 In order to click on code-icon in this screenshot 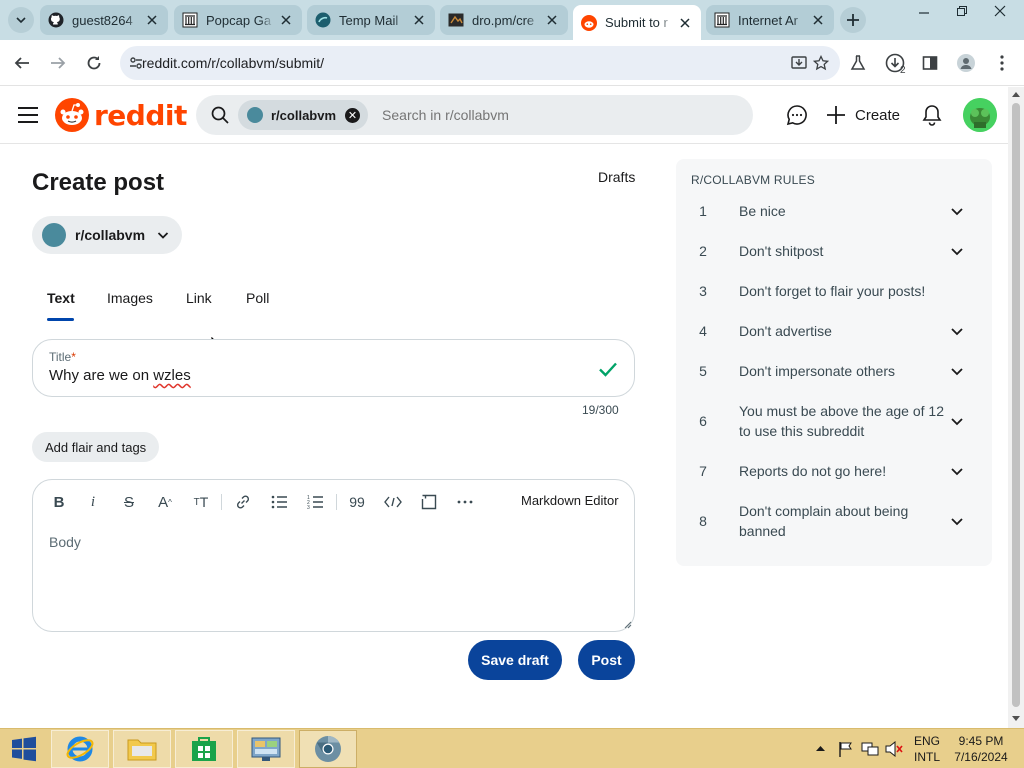, I will do `click(393, 502)`.